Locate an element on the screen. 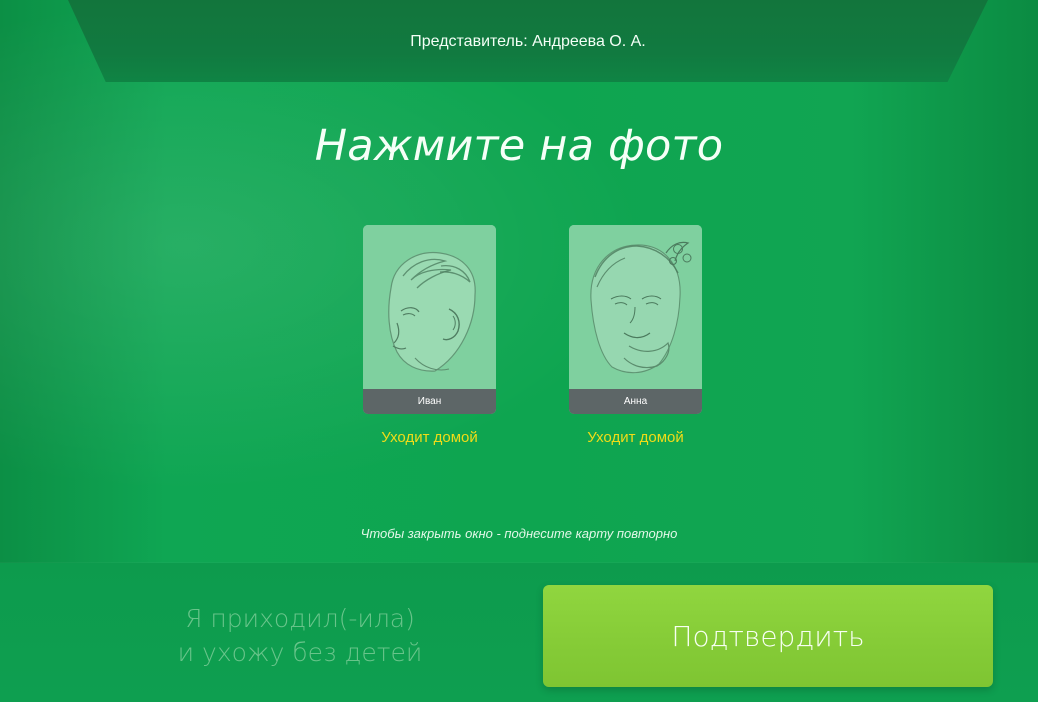 This screenshot has width=1038, height=702. child-photo: Иван is located at coordinates (429, 319).